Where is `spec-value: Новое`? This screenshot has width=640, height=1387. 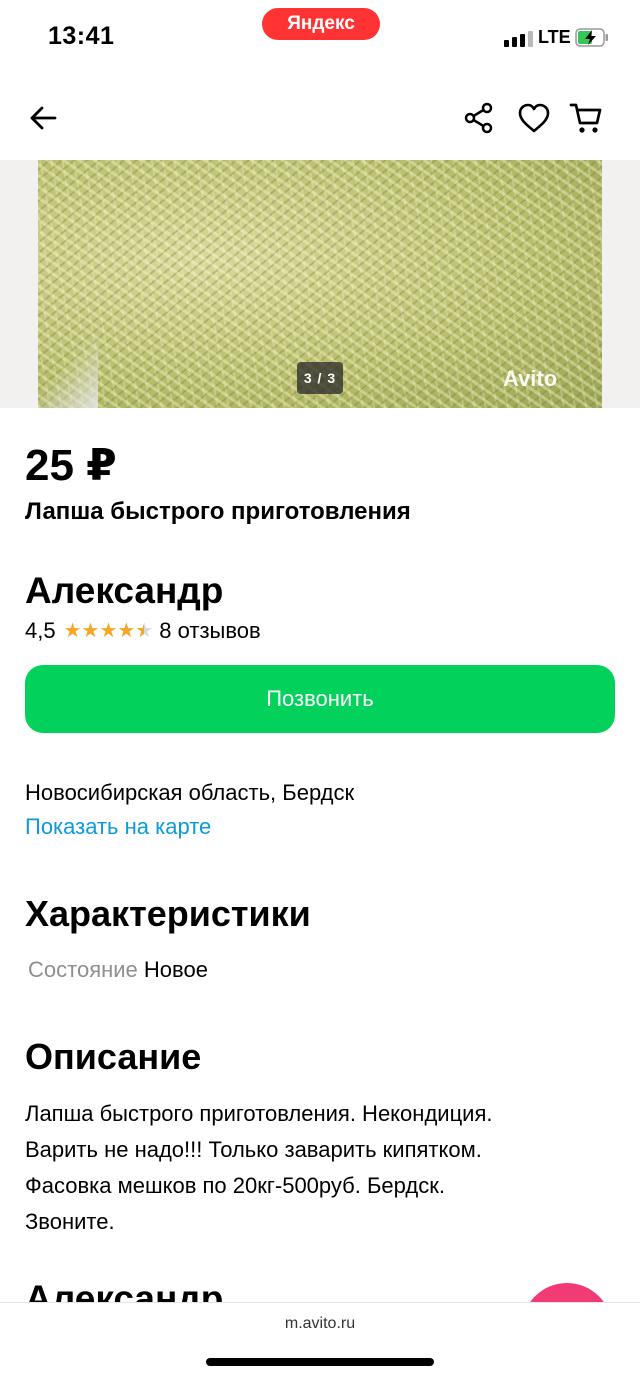
spec-value: Новое is located at coordinates (175, 969).